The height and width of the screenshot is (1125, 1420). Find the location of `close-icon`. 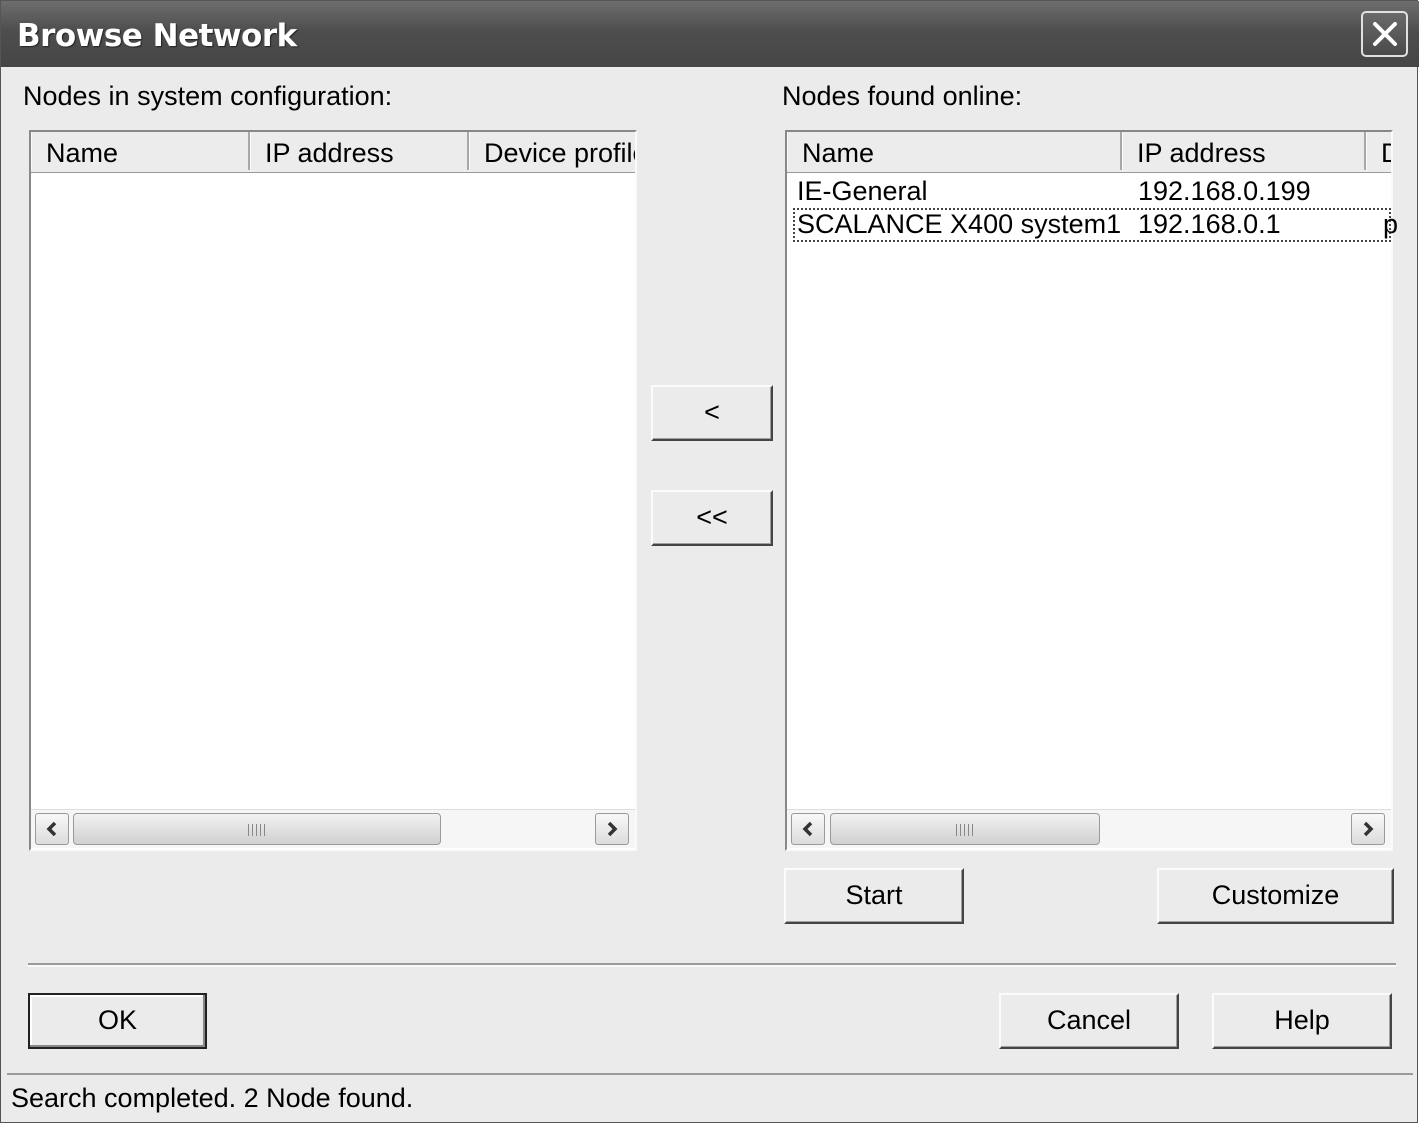

close-icon is located at coordinates (1385, 34).